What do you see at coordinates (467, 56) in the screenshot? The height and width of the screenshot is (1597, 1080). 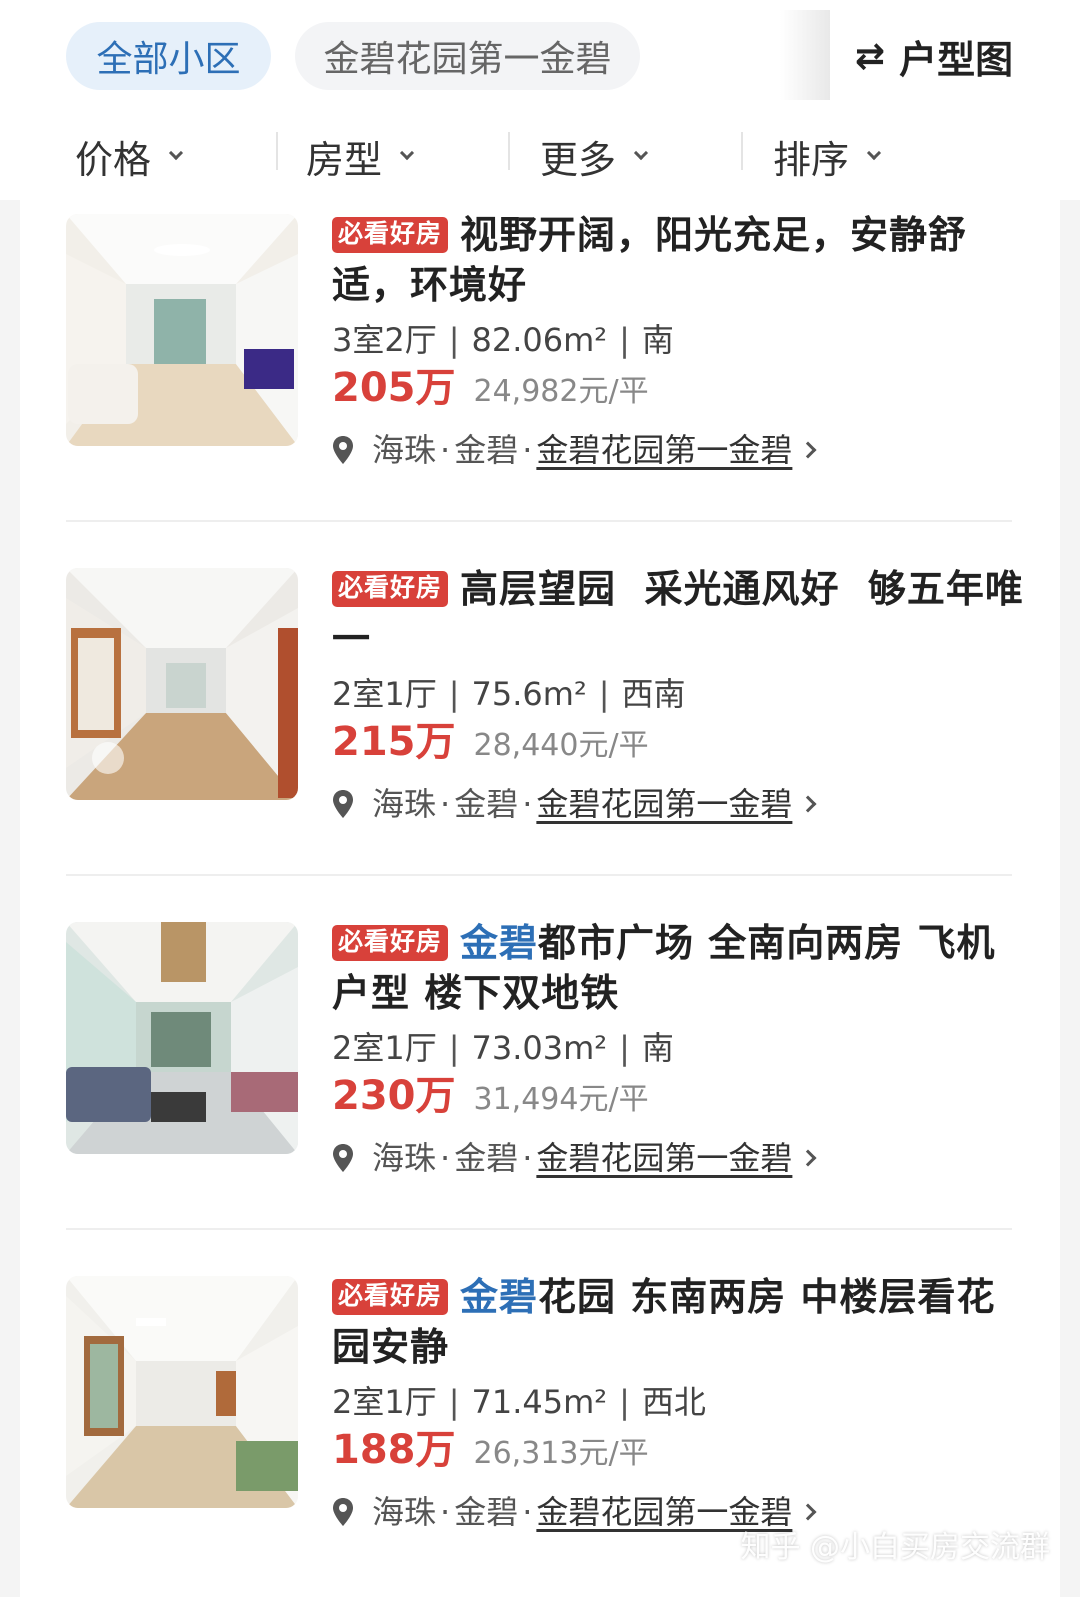 I see `tab-community: 金碧花园第一金碧` at bounding box center [467, 56].